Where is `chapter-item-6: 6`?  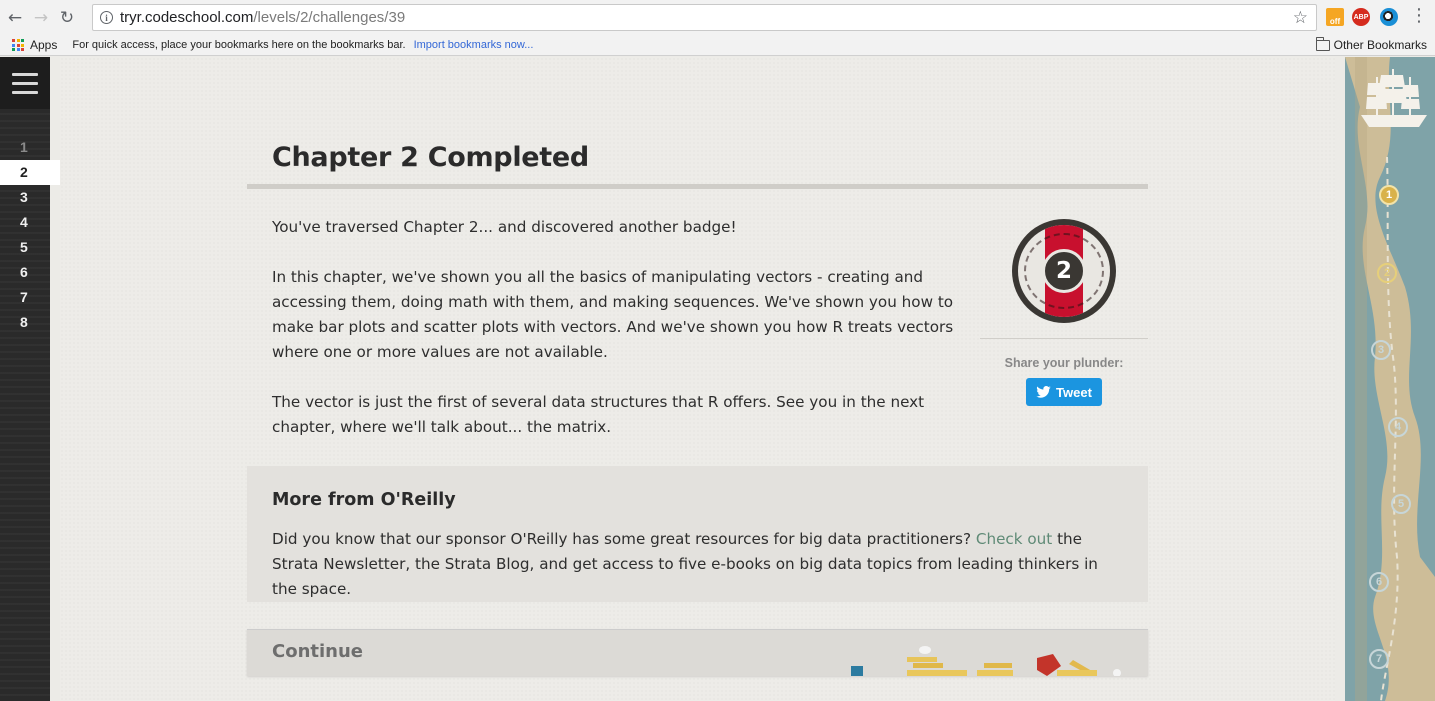
chapter-item-6: 6 is located at coordinates (30, 272).